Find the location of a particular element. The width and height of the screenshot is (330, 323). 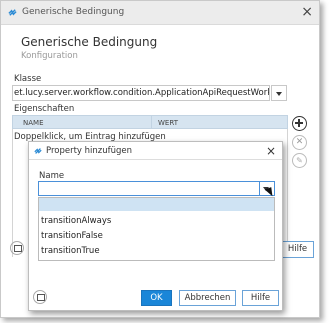

edit-property-button: ✎ is located at coordinates (299, 160).